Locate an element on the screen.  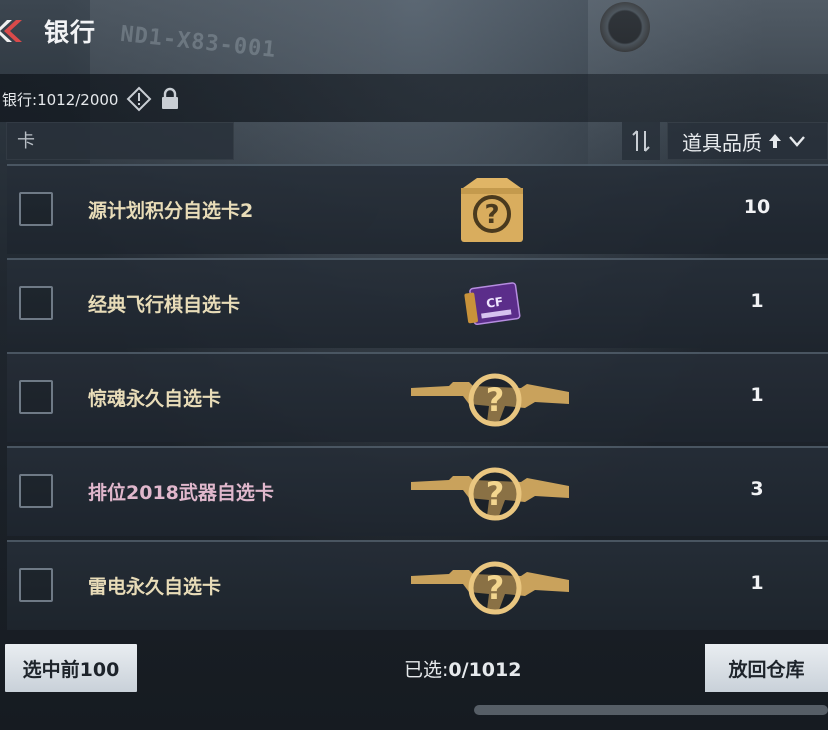
bank-info: 银行:1012/2000 is located at coordinates (91, 99).